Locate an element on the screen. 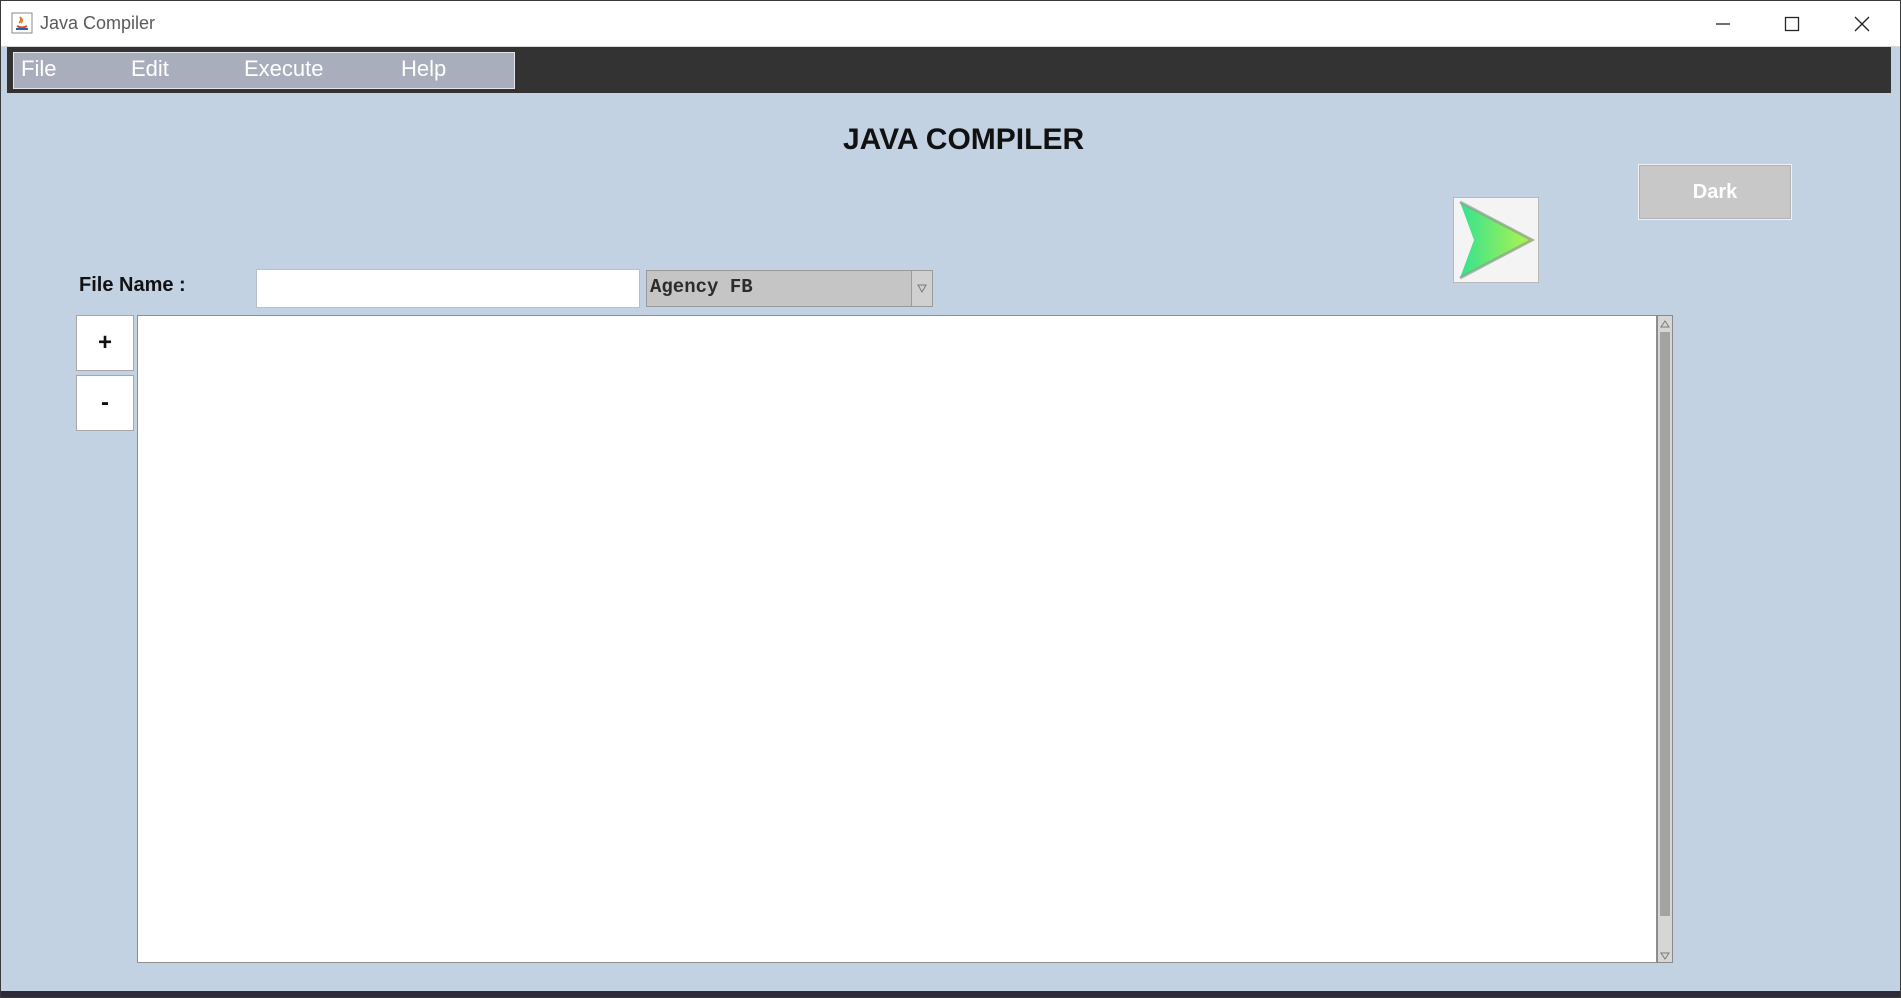  editor-scrollbar is located at coordinates (1665, 639).